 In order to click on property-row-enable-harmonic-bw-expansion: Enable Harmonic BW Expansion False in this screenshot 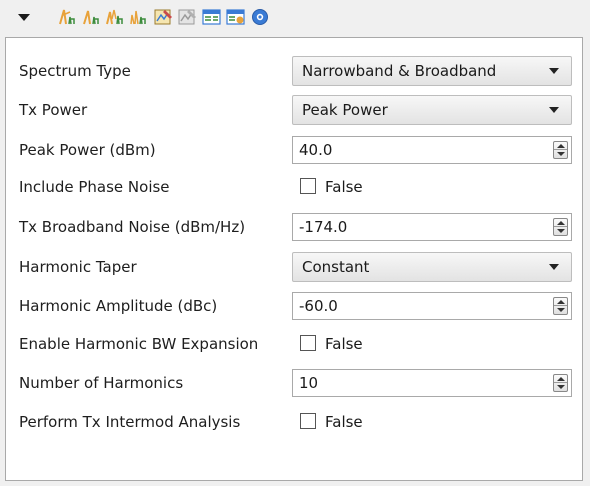, I will do `click(294, 344)`.